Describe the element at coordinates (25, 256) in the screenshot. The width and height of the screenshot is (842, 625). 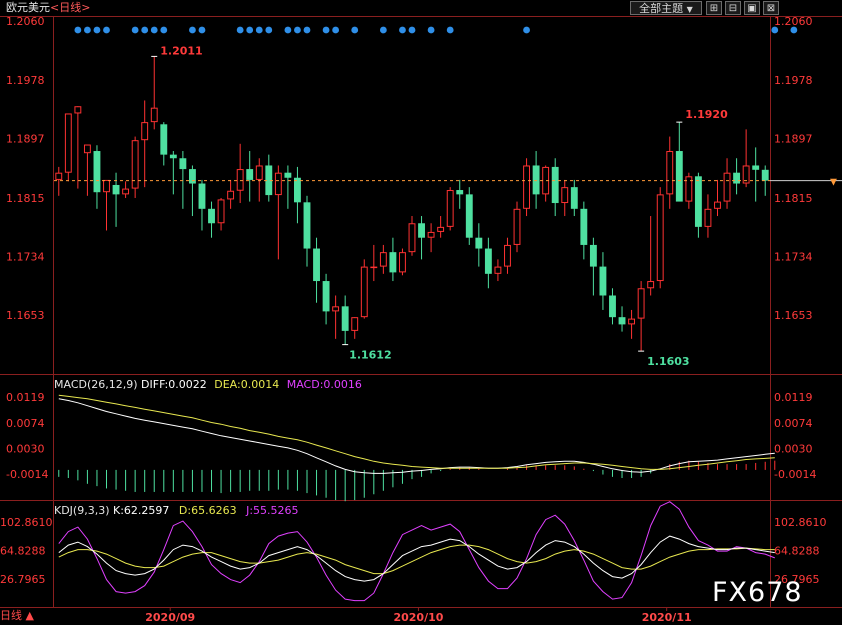
I see `price-axis-left-label: 1.1734` at that location.